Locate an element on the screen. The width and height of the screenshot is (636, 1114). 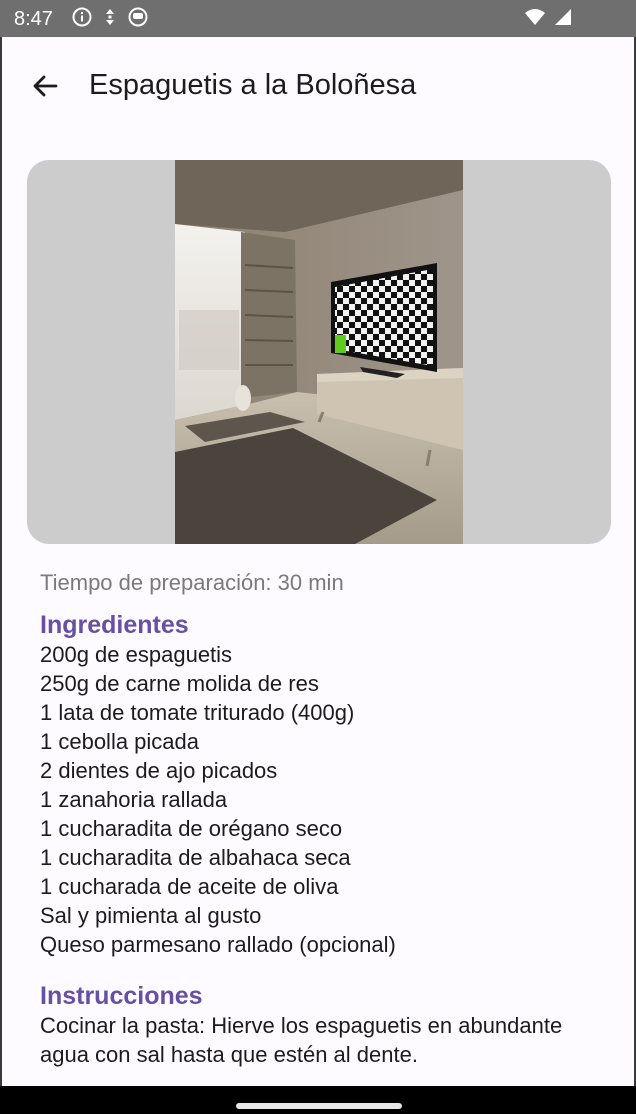
status-icons-left is located at coordinates (110, 19).